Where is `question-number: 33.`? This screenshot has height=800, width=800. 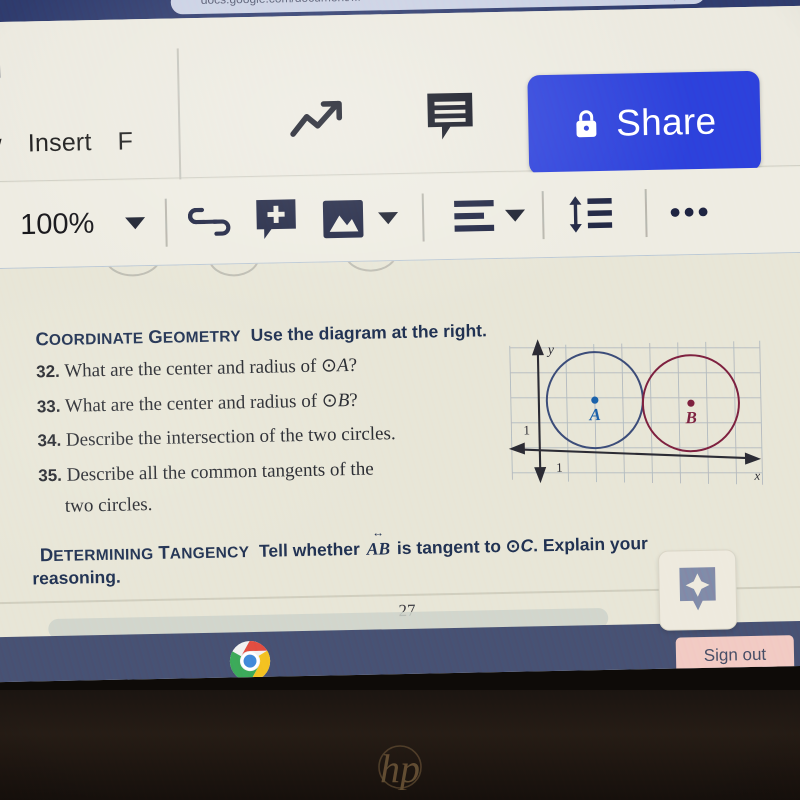 question-number: 33. is located at coordinates (48, 406).